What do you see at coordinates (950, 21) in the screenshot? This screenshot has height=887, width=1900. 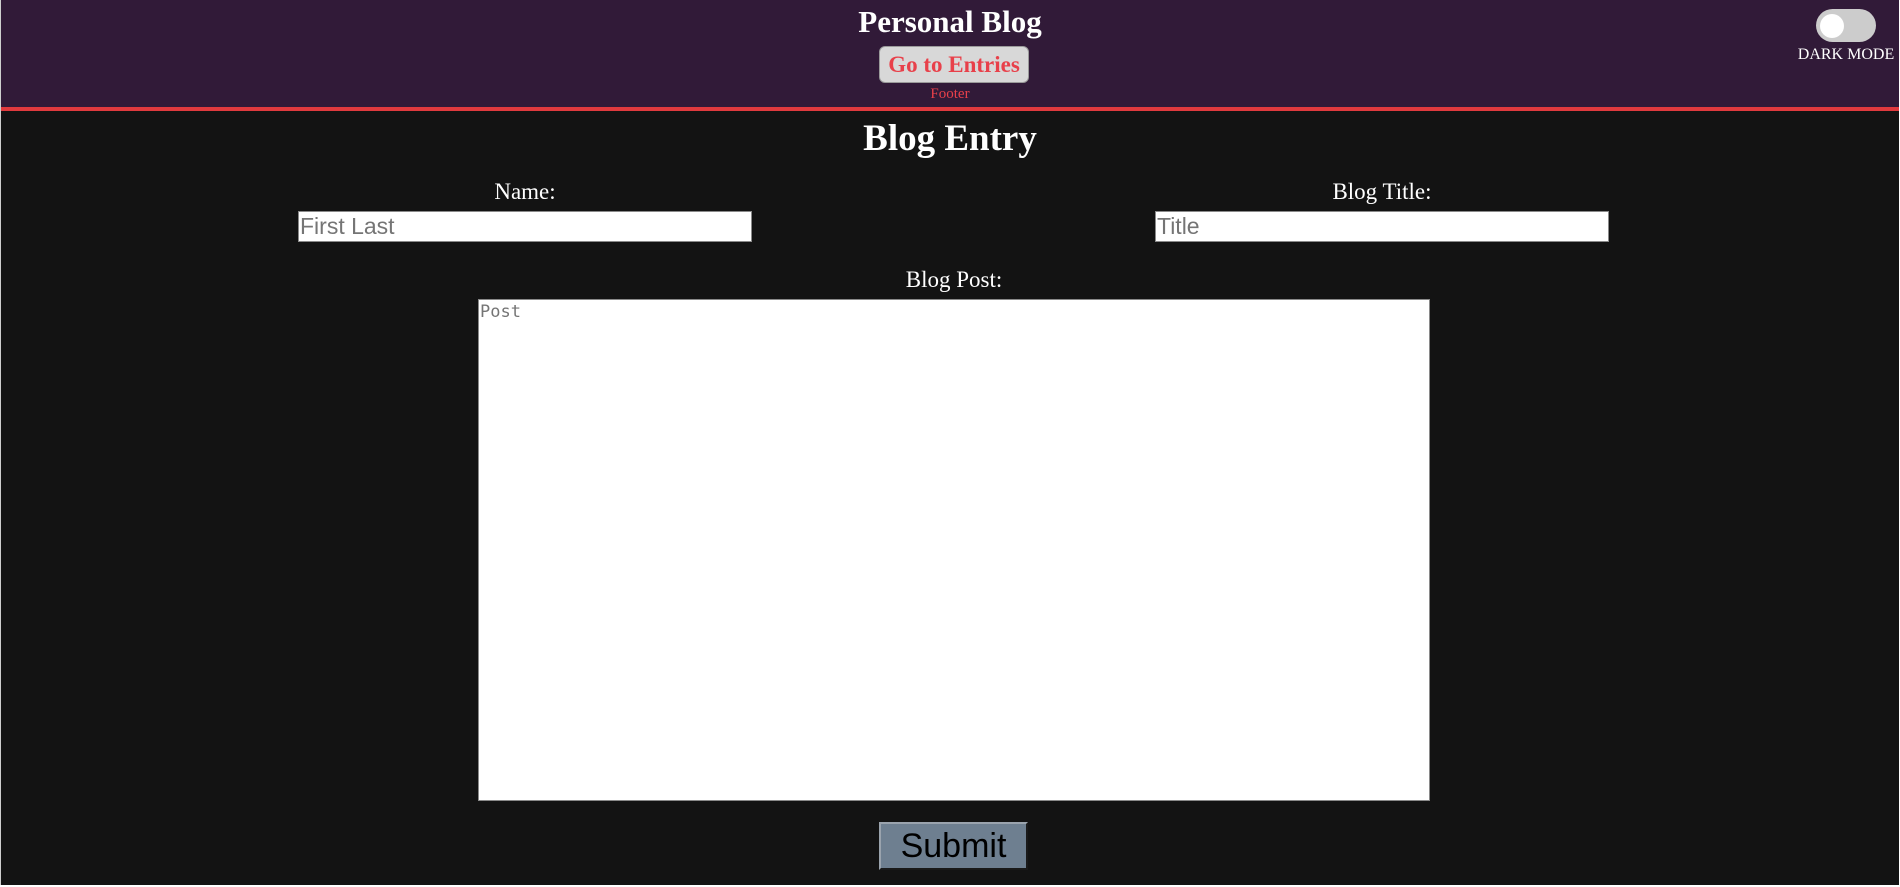 I see `site-title: Personal Blog` at bounding box center [950, 21].